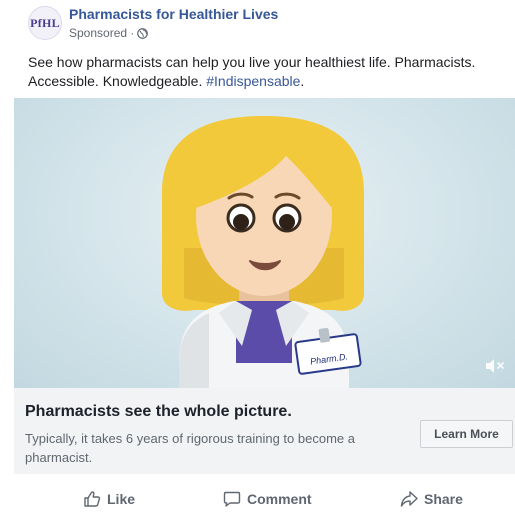  I want to click on comment-icon, so click(232, 499).